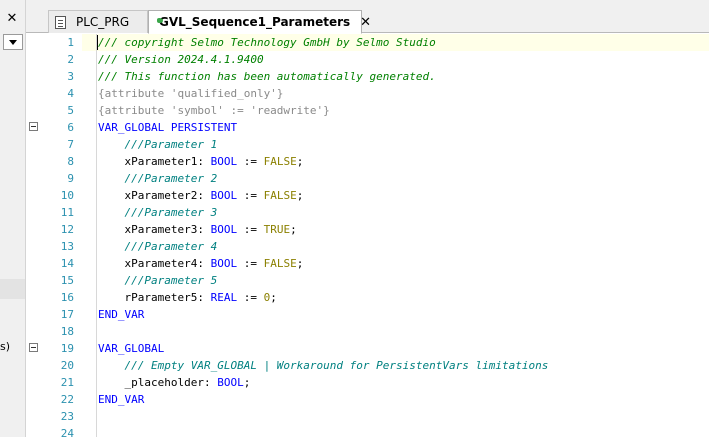 The image size is (709, 437). I want to click on code-text: xParameter4: BOOL := FALSE;, so click(200, 263).